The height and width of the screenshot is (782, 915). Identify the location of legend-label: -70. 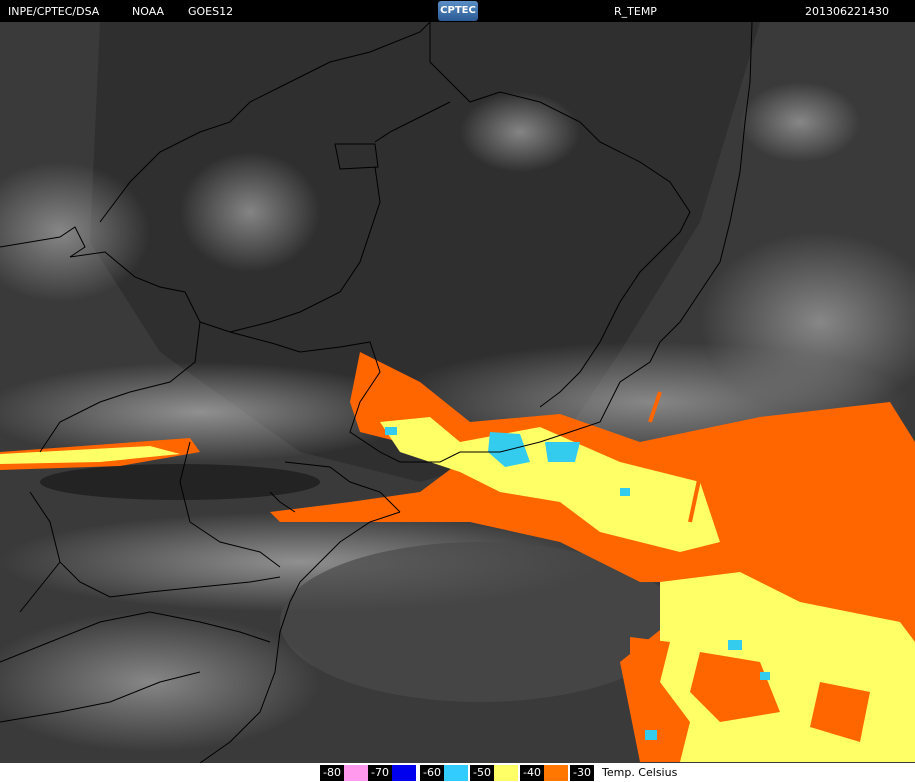
(380, 773).